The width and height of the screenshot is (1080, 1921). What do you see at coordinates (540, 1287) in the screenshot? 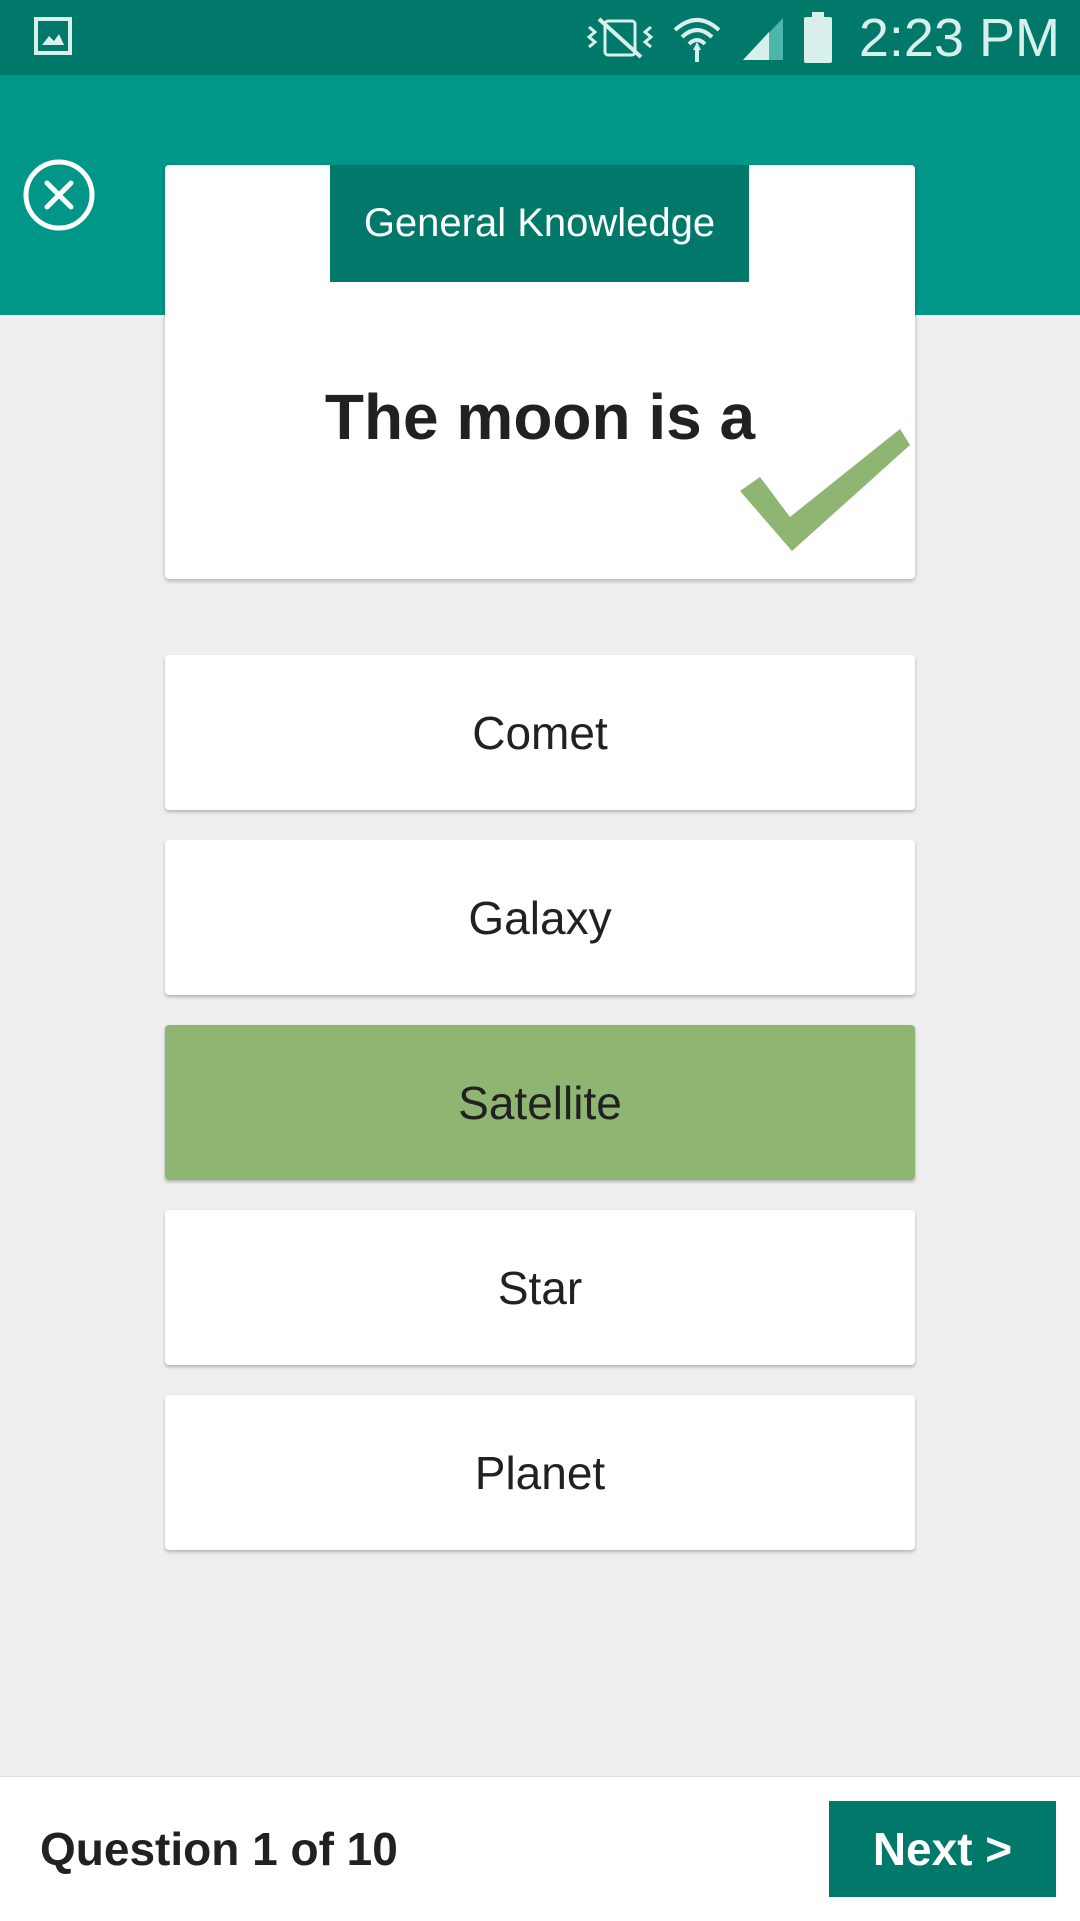
I see `answer-option: Star` at bounding box center [540, 1287].